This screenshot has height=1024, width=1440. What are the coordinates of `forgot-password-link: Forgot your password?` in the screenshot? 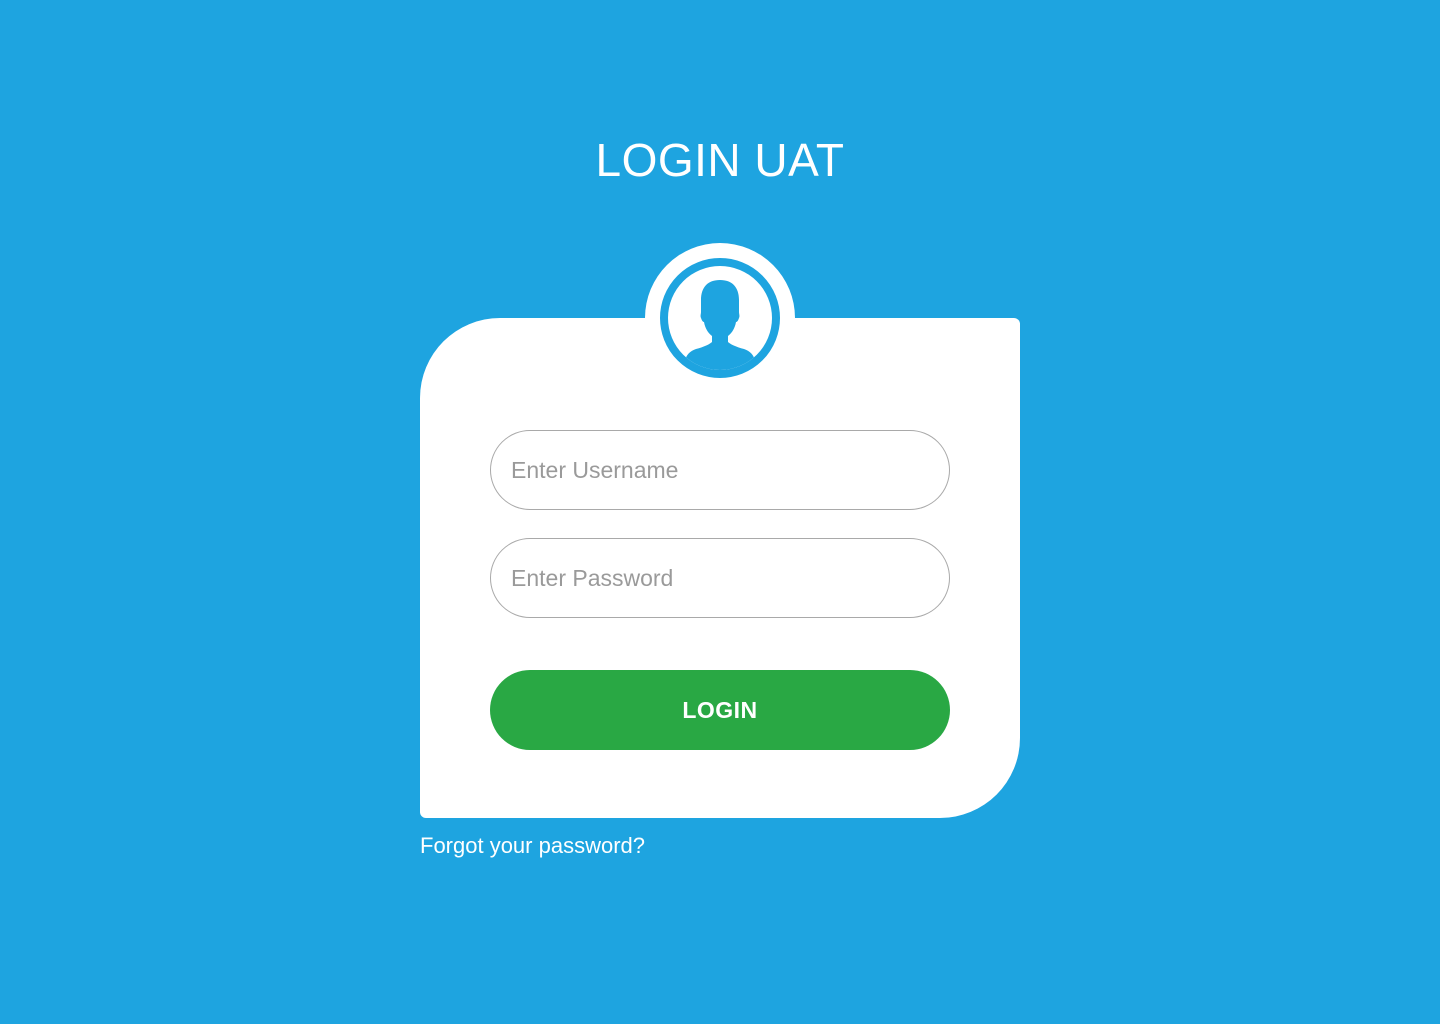 It's located at (532, 846).